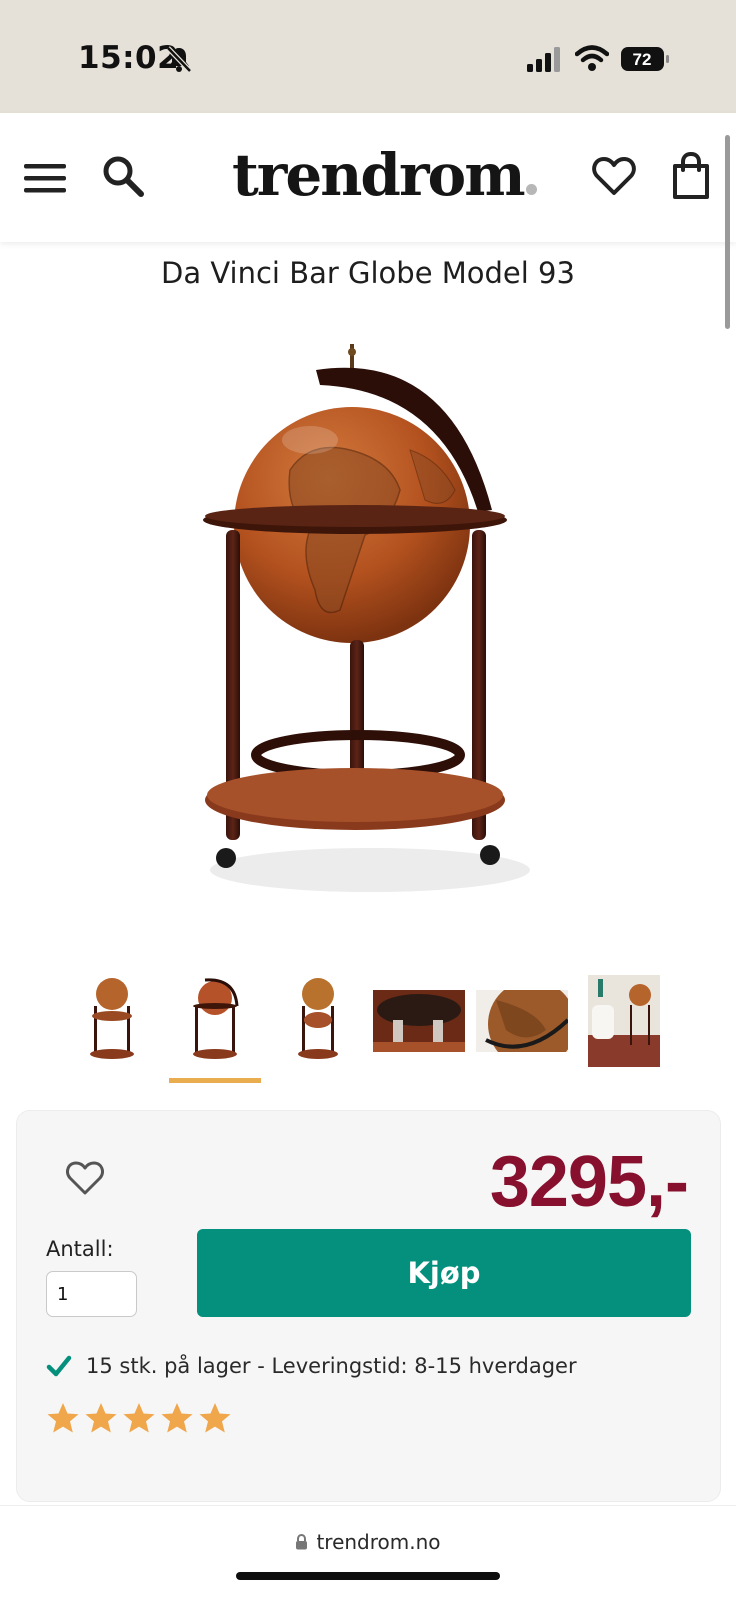 The width and height of the screenshot is (736, 1600). I want to click on heart-icon, so click(614, 176).